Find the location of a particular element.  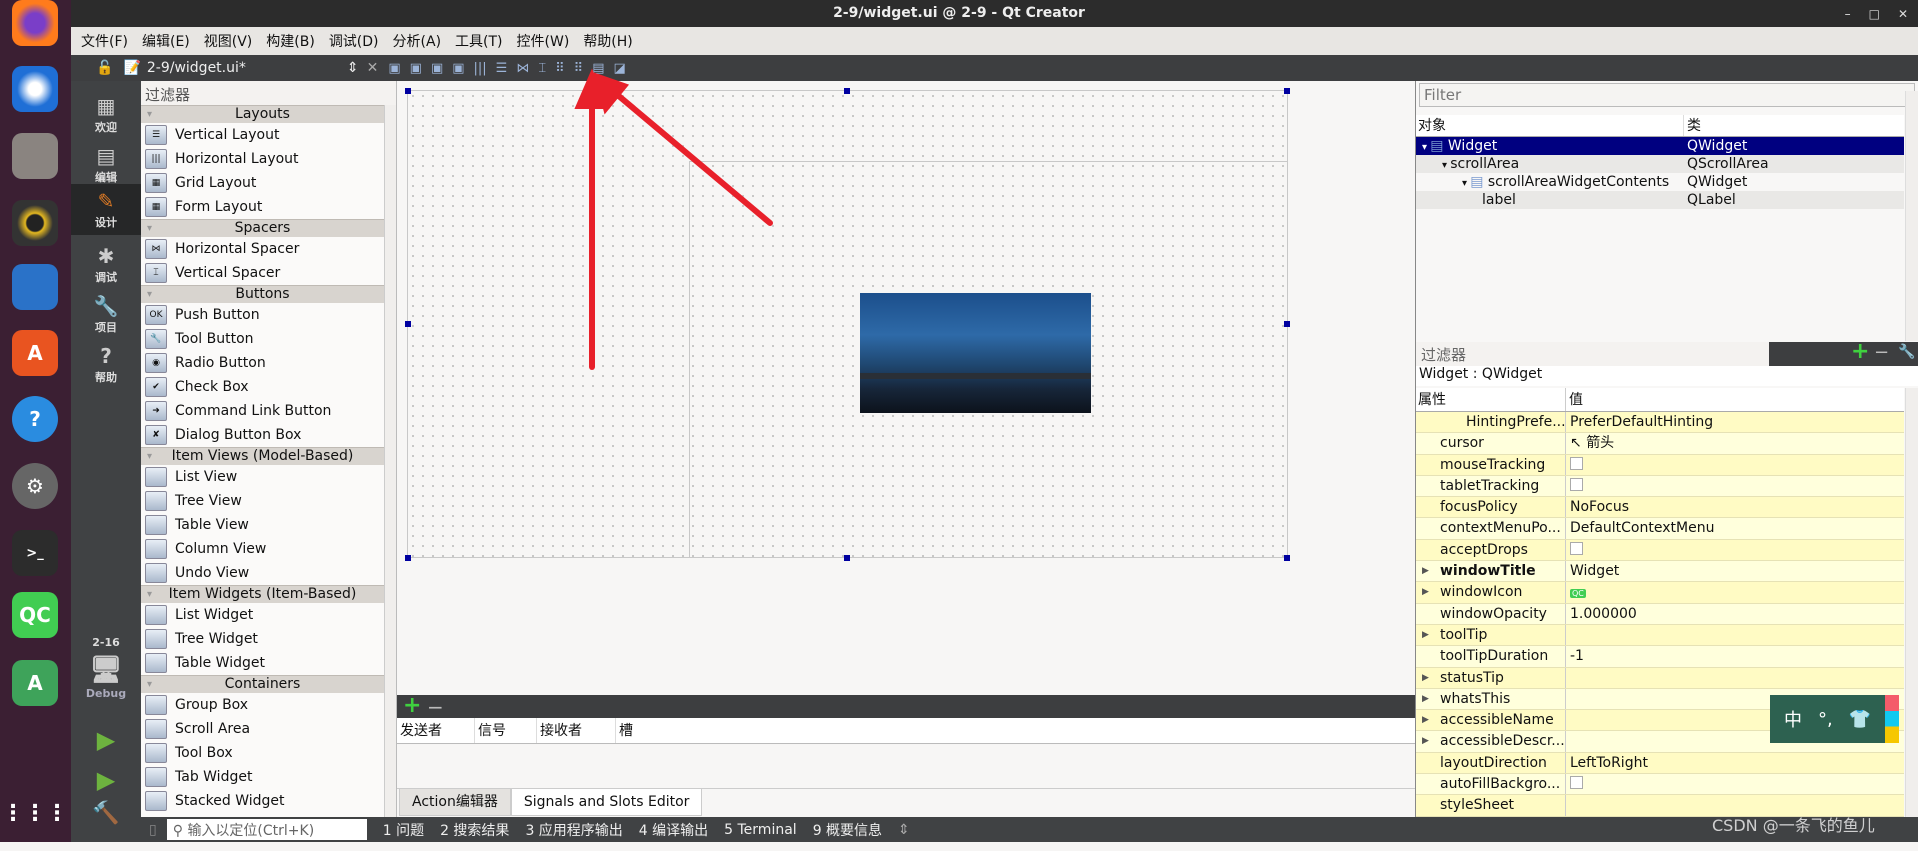

mode-help: ? 帮助 is located at coordinates (106, 364).